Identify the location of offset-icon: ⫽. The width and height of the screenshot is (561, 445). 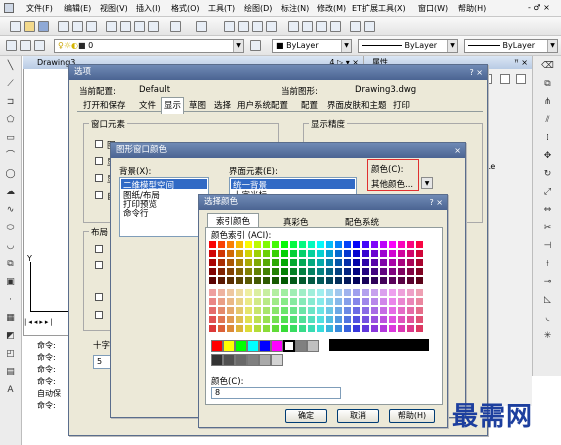
(547, 120).